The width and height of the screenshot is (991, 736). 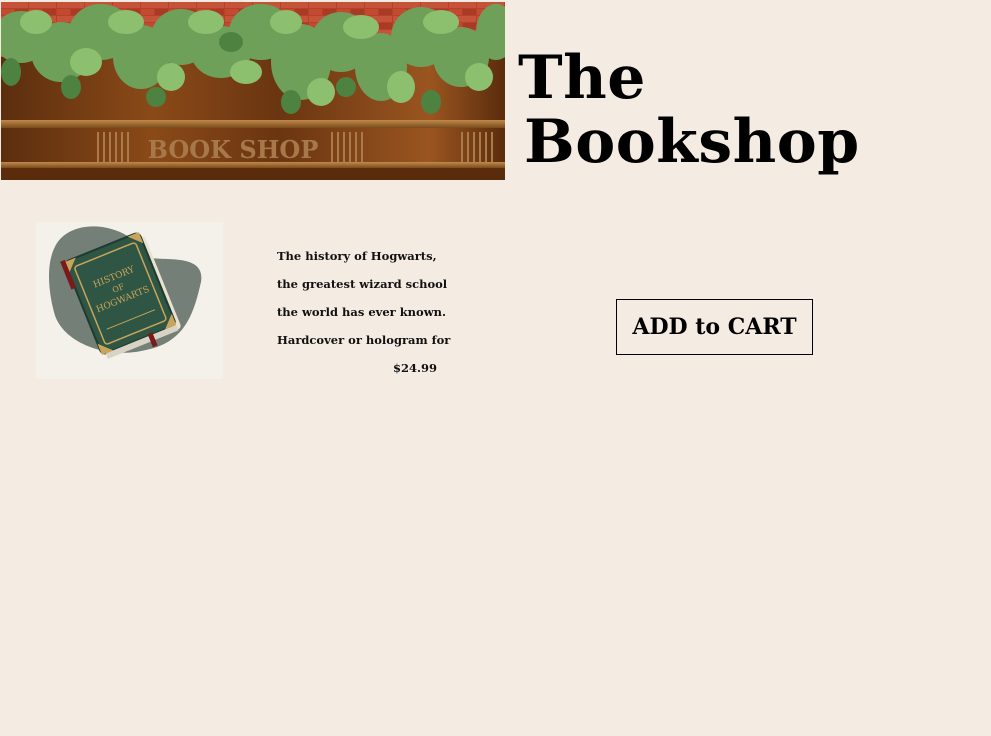 I want to click on description-line-4: Hardcover or hologram for, so click(x=364, y=340).